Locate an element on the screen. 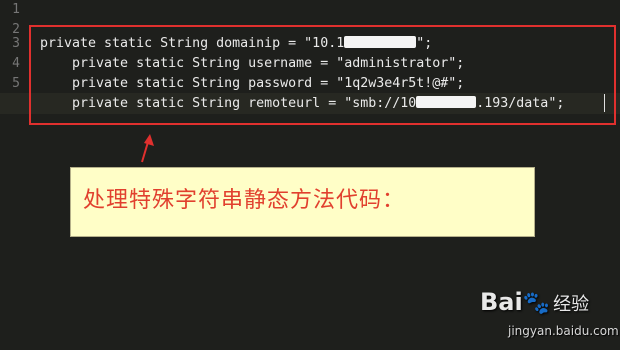  arrow-up-icon is located at coordinates (147, 148).